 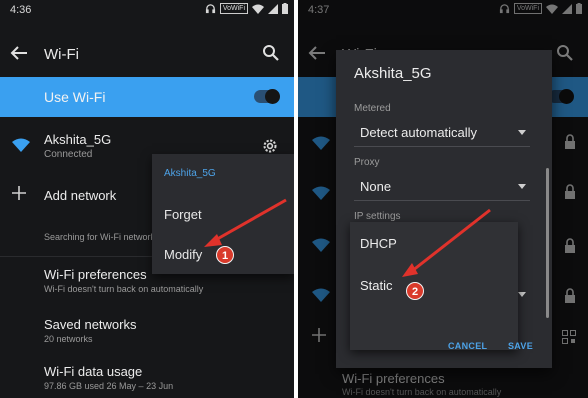 I want to click on step-callout: 2, so click(x=415, y=291).